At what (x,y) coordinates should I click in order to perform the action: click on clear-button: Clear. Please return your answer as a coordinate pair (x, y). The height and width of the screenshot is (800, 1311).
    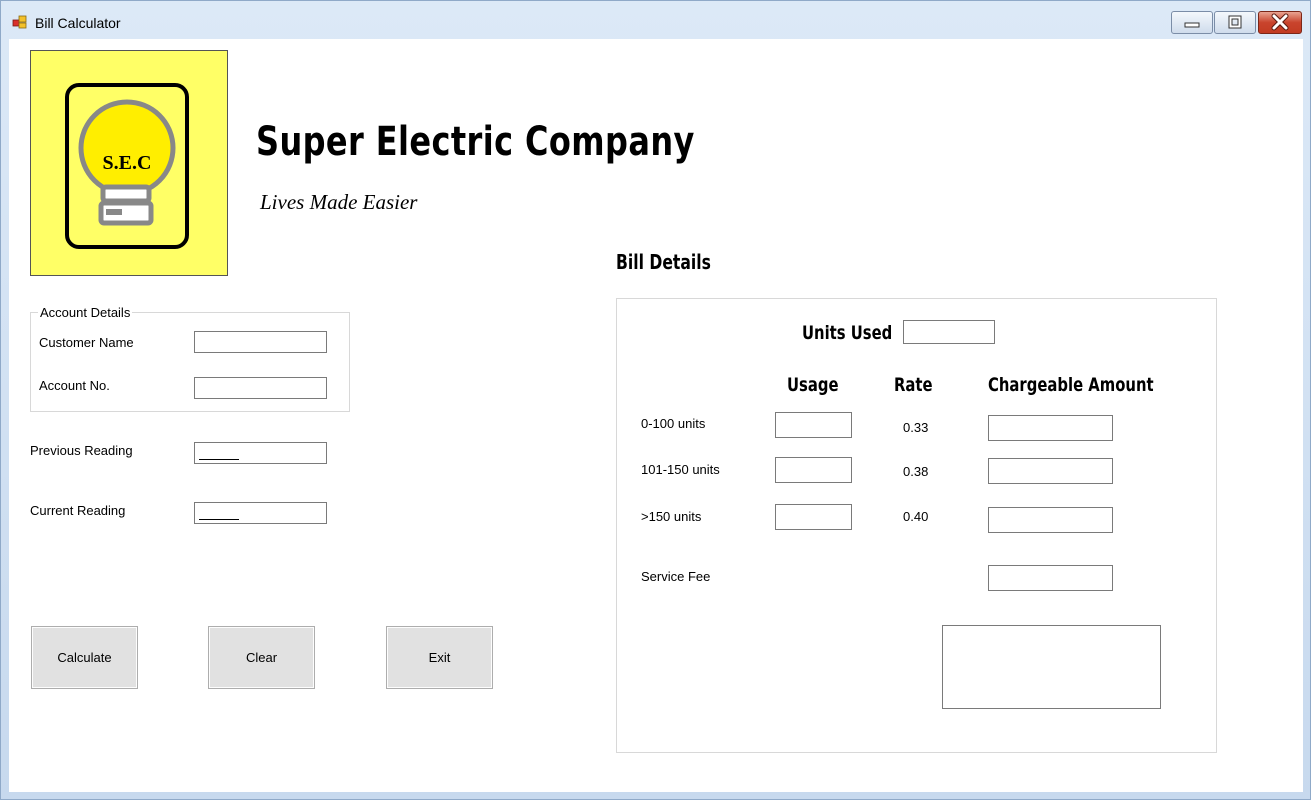
    Looking at the image, I should click on (261, 657).